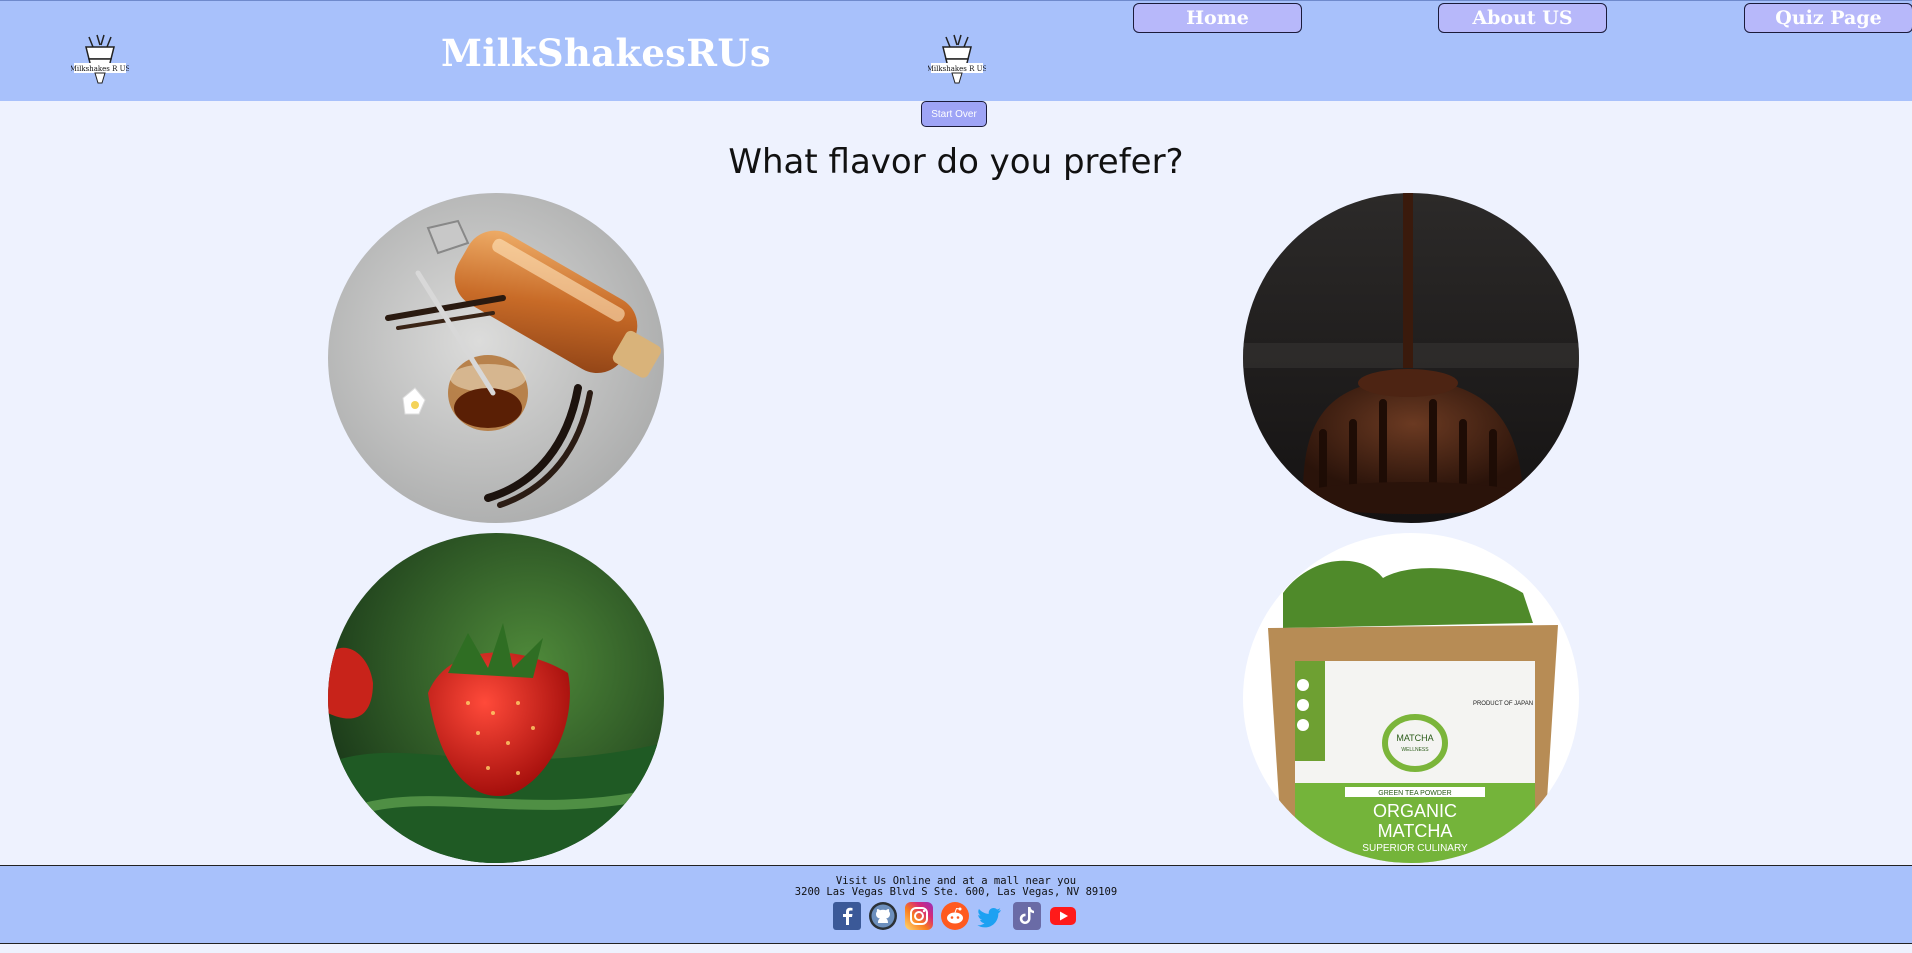  Describe the element at coordinates (606, 53) in the screenshot. I see `brand-title: MilkShakesRUs` at that location.